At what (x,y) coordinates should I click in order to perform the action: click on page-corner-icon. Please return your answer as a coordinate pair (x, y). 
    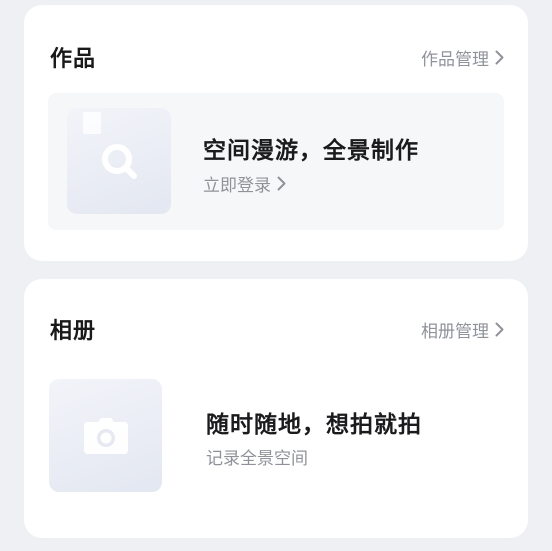
    Looking at the image, I should click on (92, 123).